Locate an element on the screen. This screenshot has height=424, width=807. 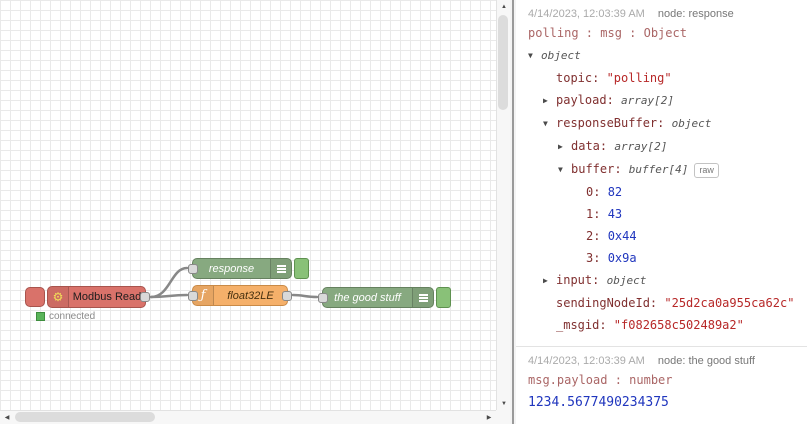
tree-key: topic: is located at coordinates (581, 78).